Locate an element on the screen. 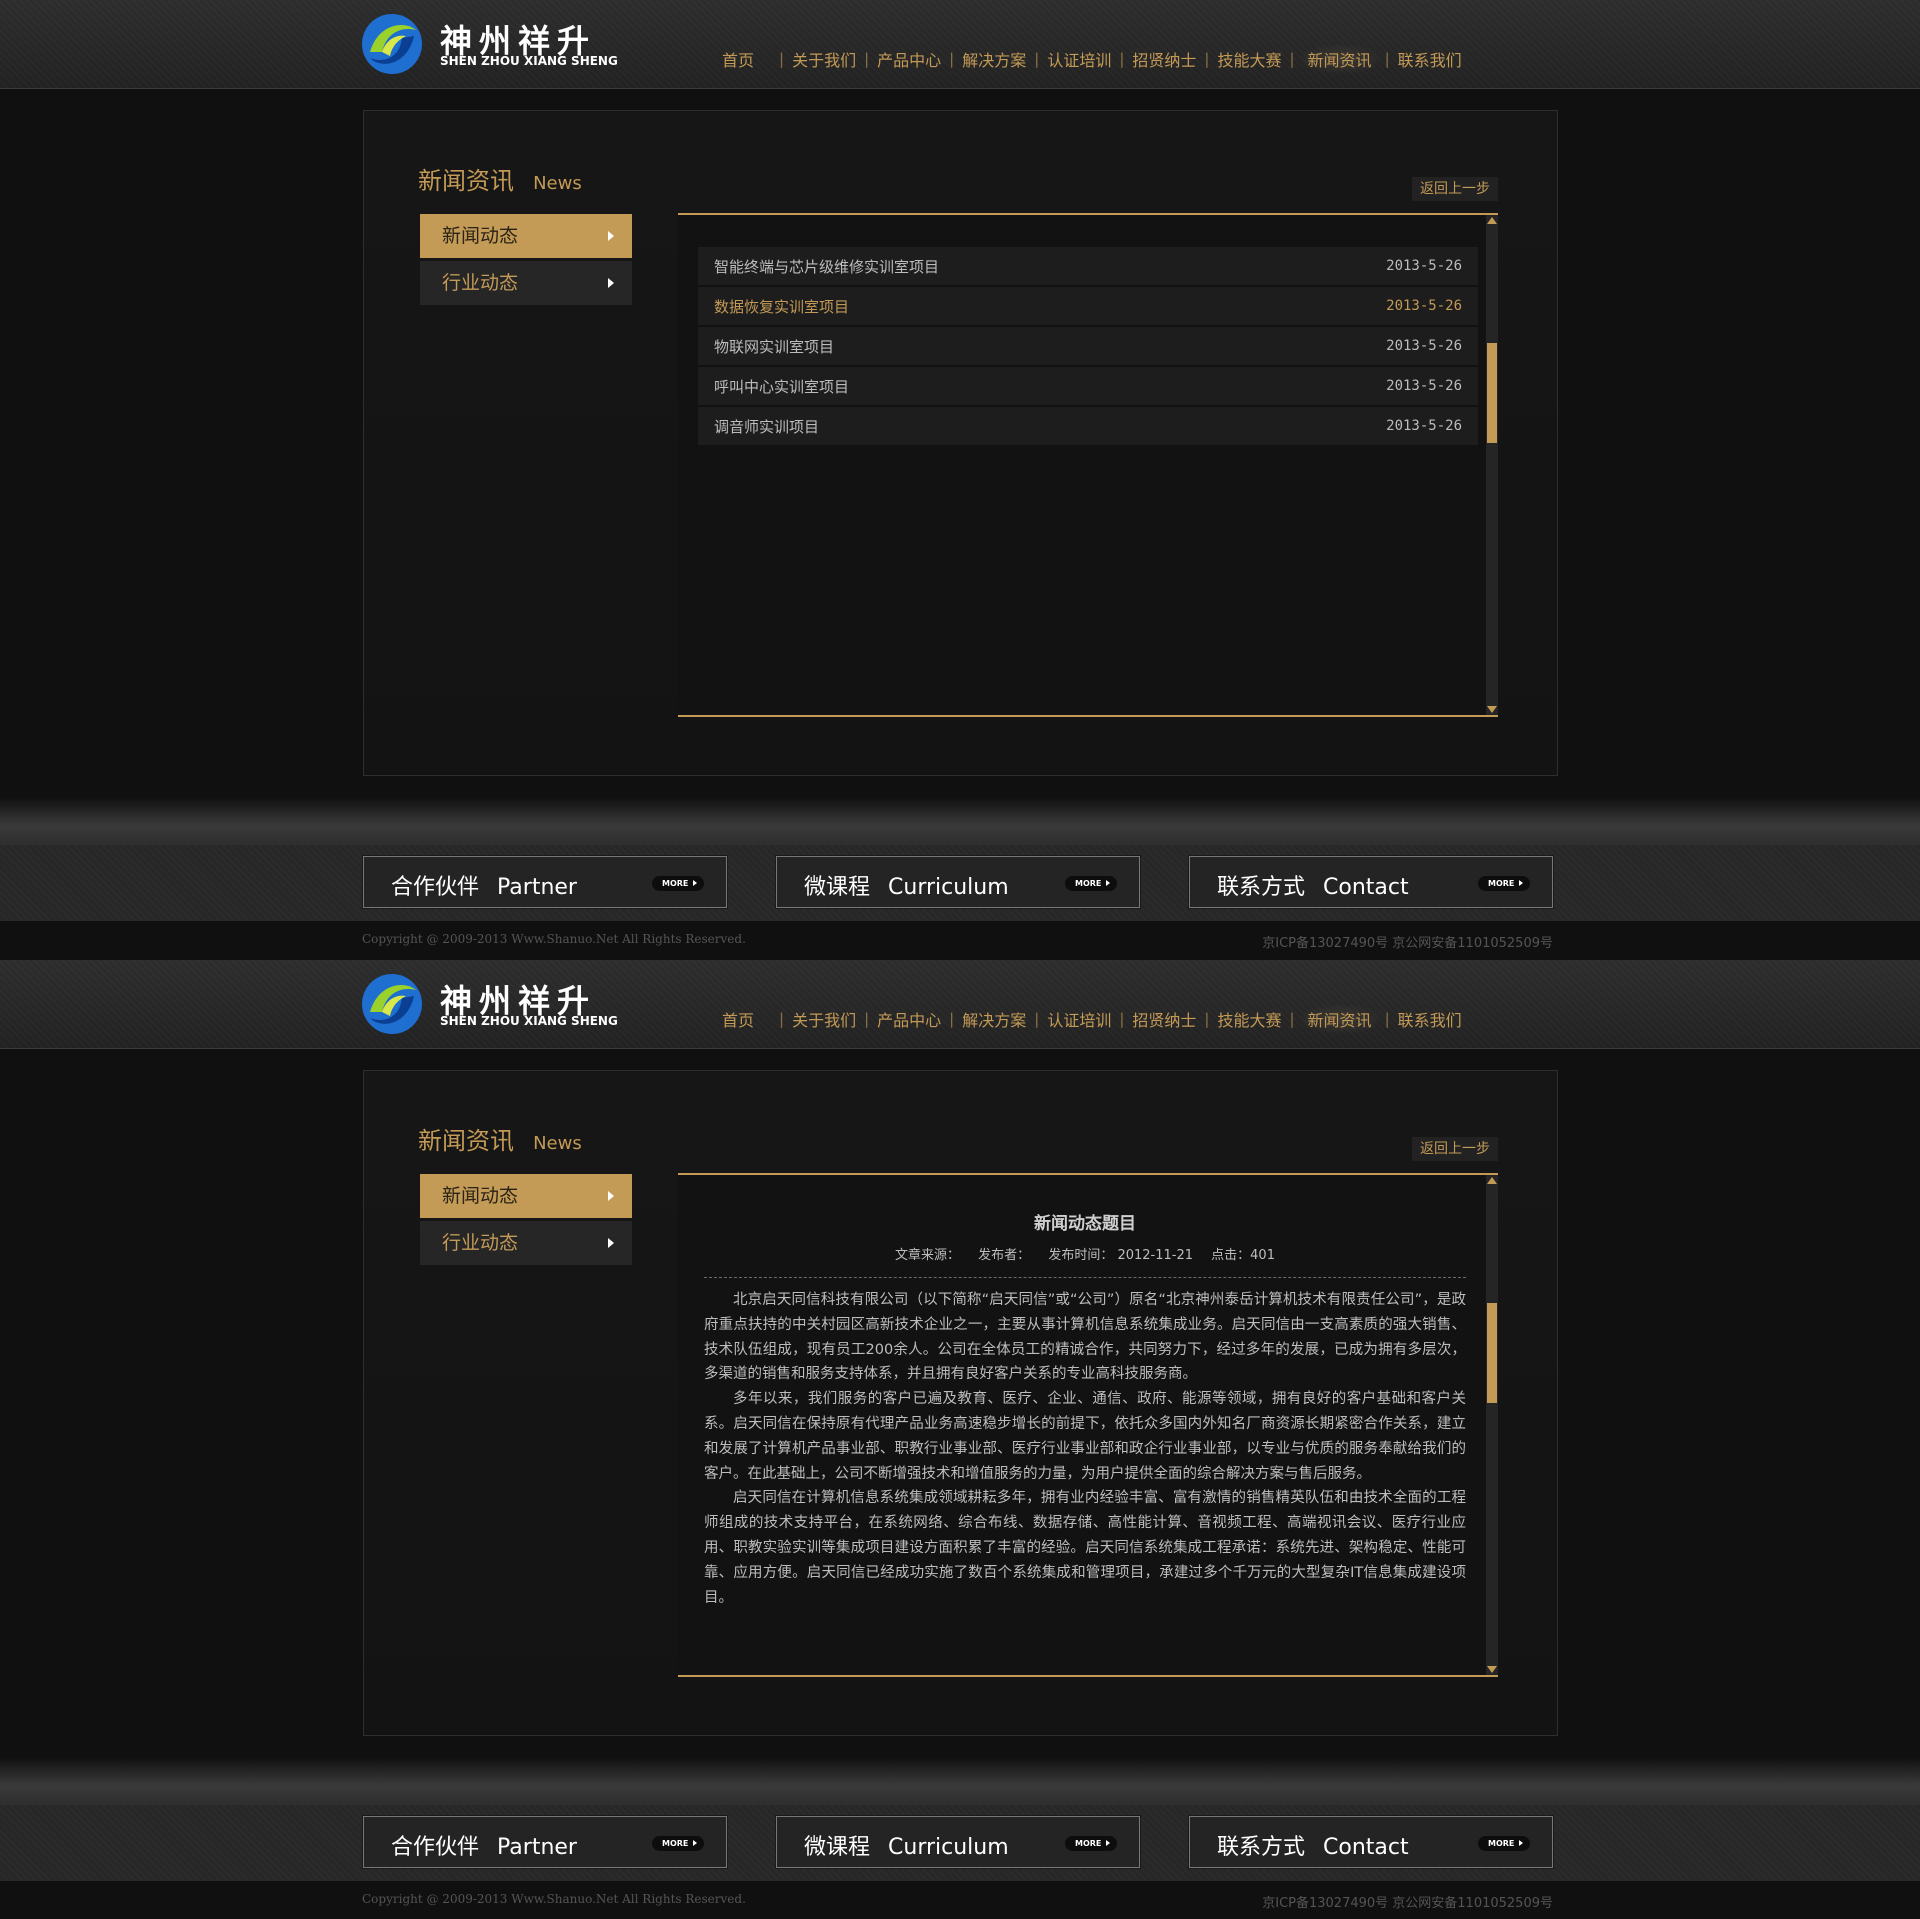 Image resolution: width=1920 pixels, height=1919 pixels. curriculum-label-en: Curriculum is located at coordinates (948, 1847).